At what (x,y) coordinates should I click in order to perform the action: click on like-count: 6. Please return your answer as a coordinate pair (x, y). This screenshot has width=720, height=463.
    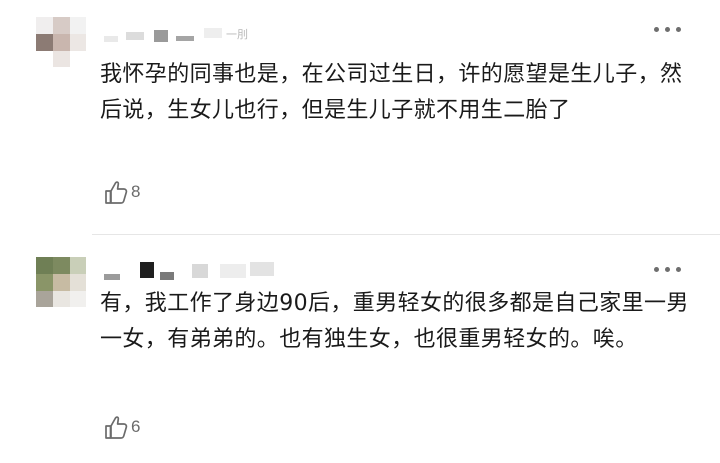
    Looking at the image, I should click on (136, 426).